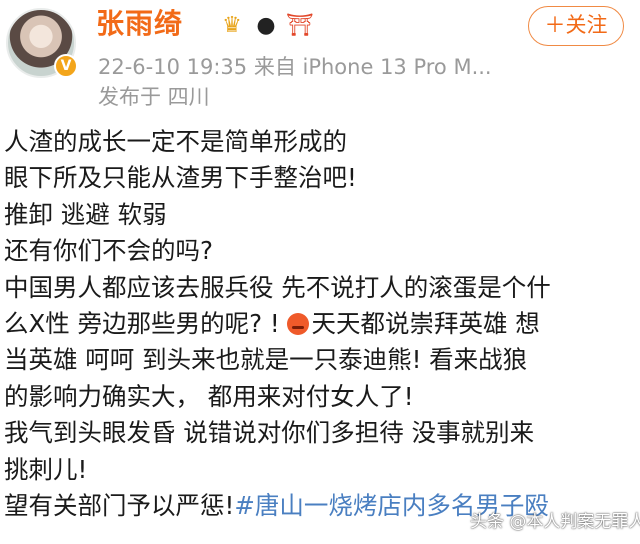 The image size is (640, 544). I want to click on content-line: 我气到头眼发昏 说错说对你们多担待 没事就别来, so click(269, 433).